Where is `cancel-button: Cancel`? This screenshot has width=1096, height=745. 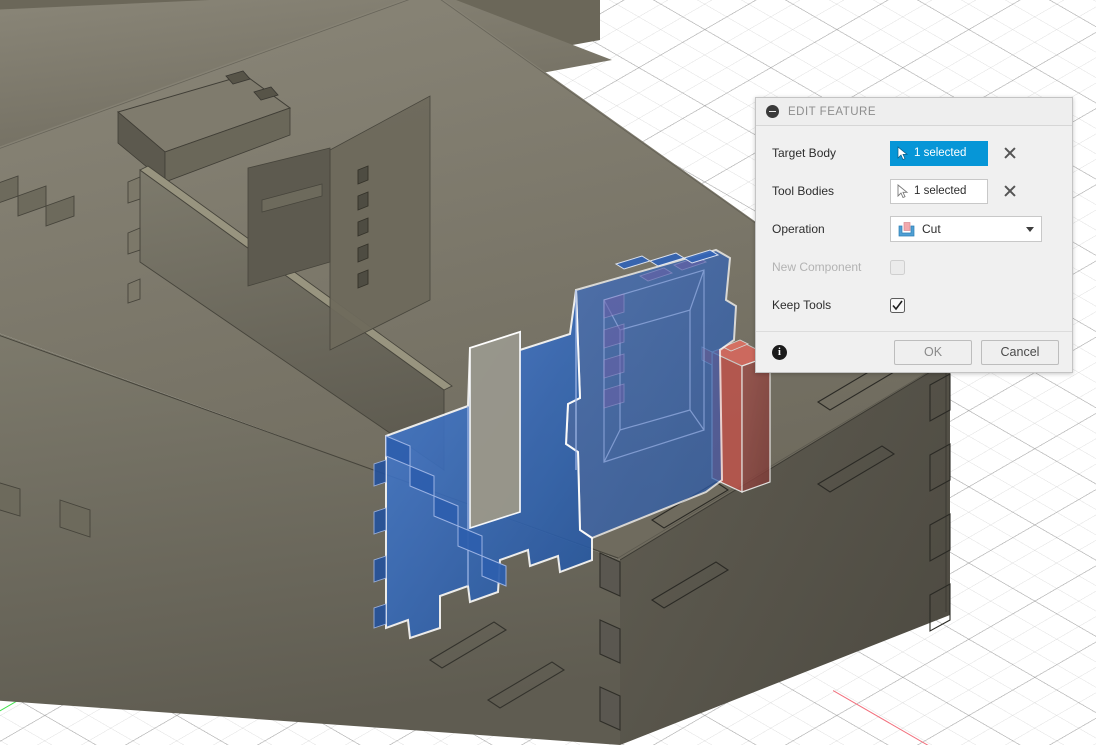
cancel-button: Cancel is located at coordinates (1020, 352).